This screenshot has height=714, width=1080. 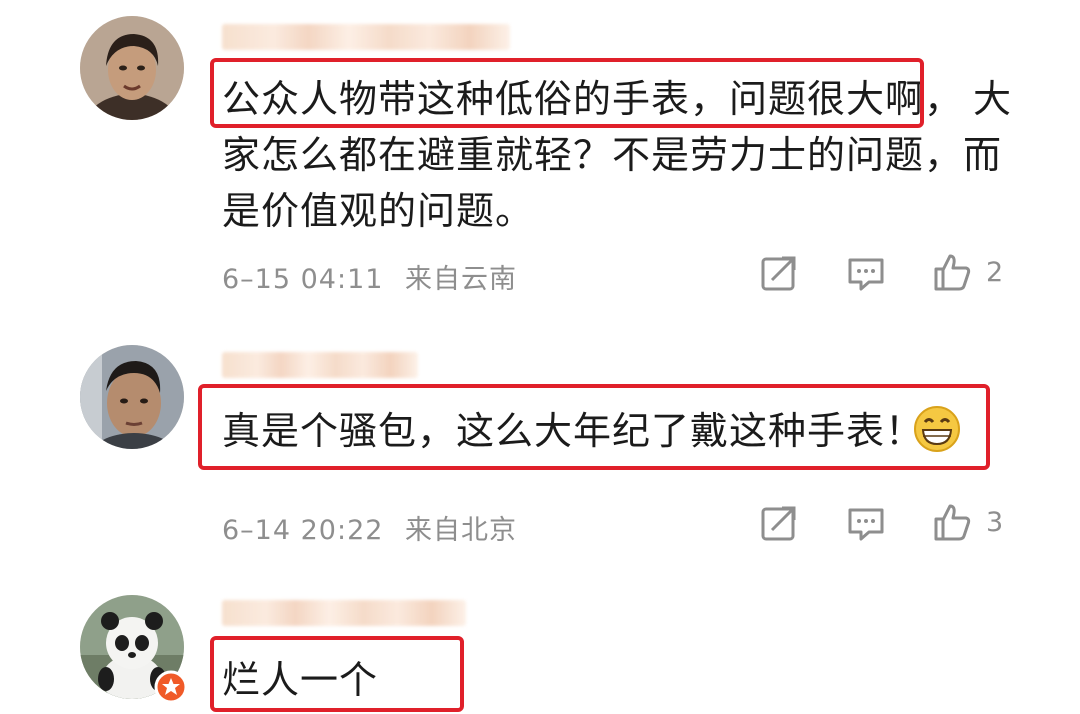 I want to click on badge-icon, so click(x=171, y=687).